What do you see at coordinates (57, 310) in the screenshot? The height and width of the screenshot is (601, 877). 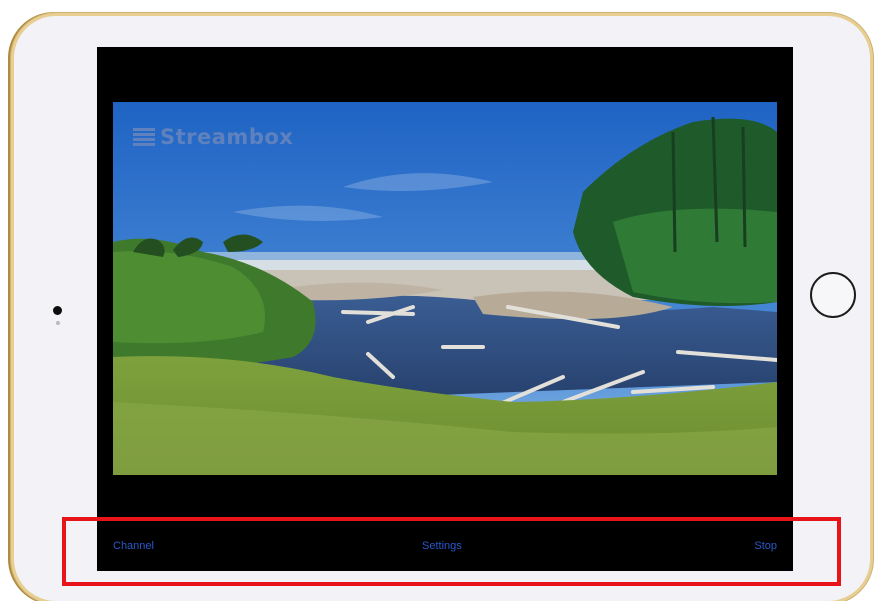 I see `front-camera-icon` at bounding box center [57, 310].